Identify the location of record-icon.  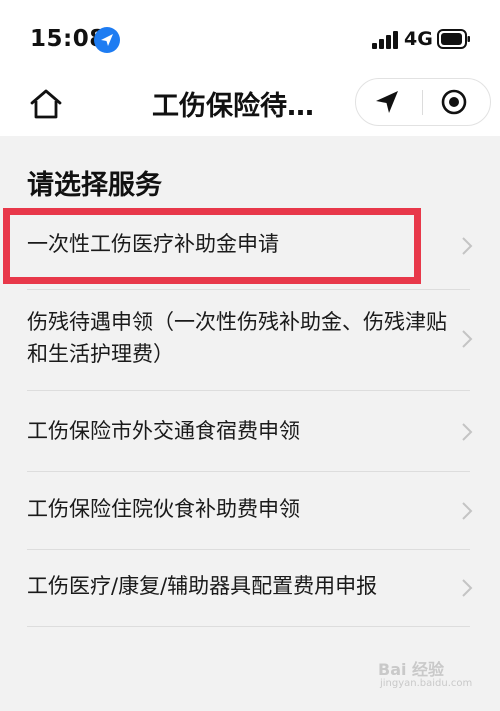
(454, 102).